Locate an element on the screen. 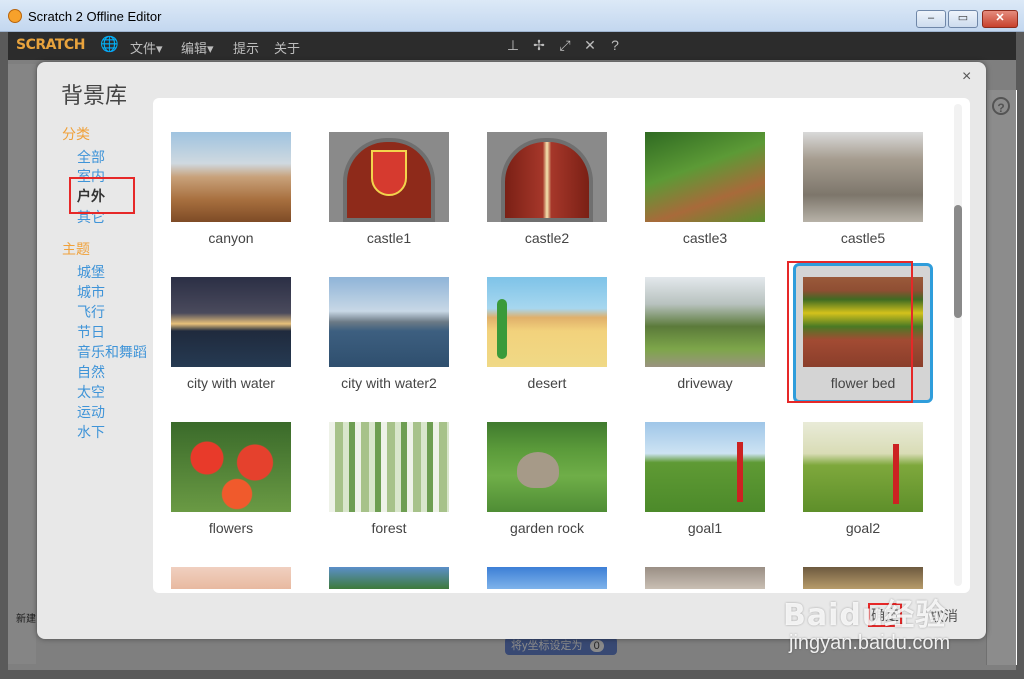 The image size is (1024, 679). globe-icon: 🌐 is located at coordinates (109, 45).